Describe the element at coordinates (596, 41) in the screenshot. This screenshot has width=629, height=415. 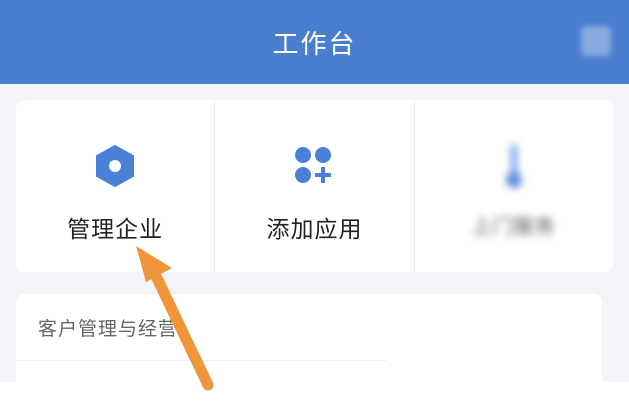
I see `search-icon` at that location.